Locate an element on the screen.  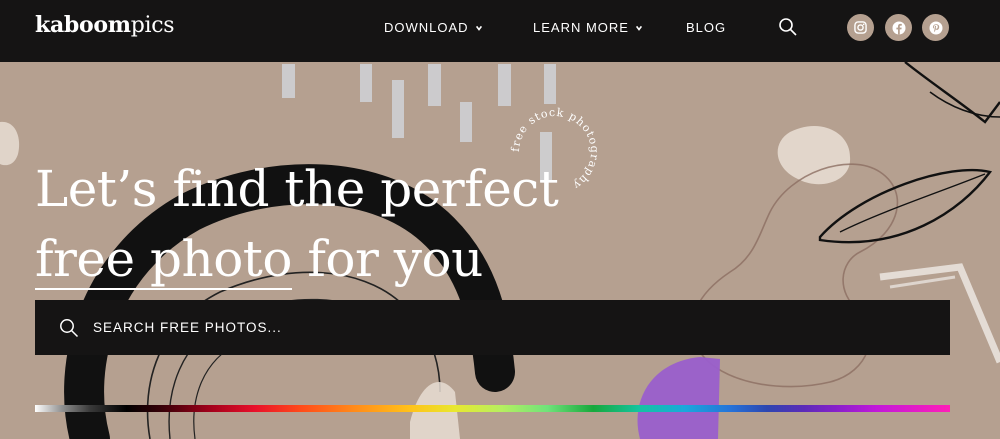
nav-item-label: LEARN MORE is located at coordinates (581, 27).